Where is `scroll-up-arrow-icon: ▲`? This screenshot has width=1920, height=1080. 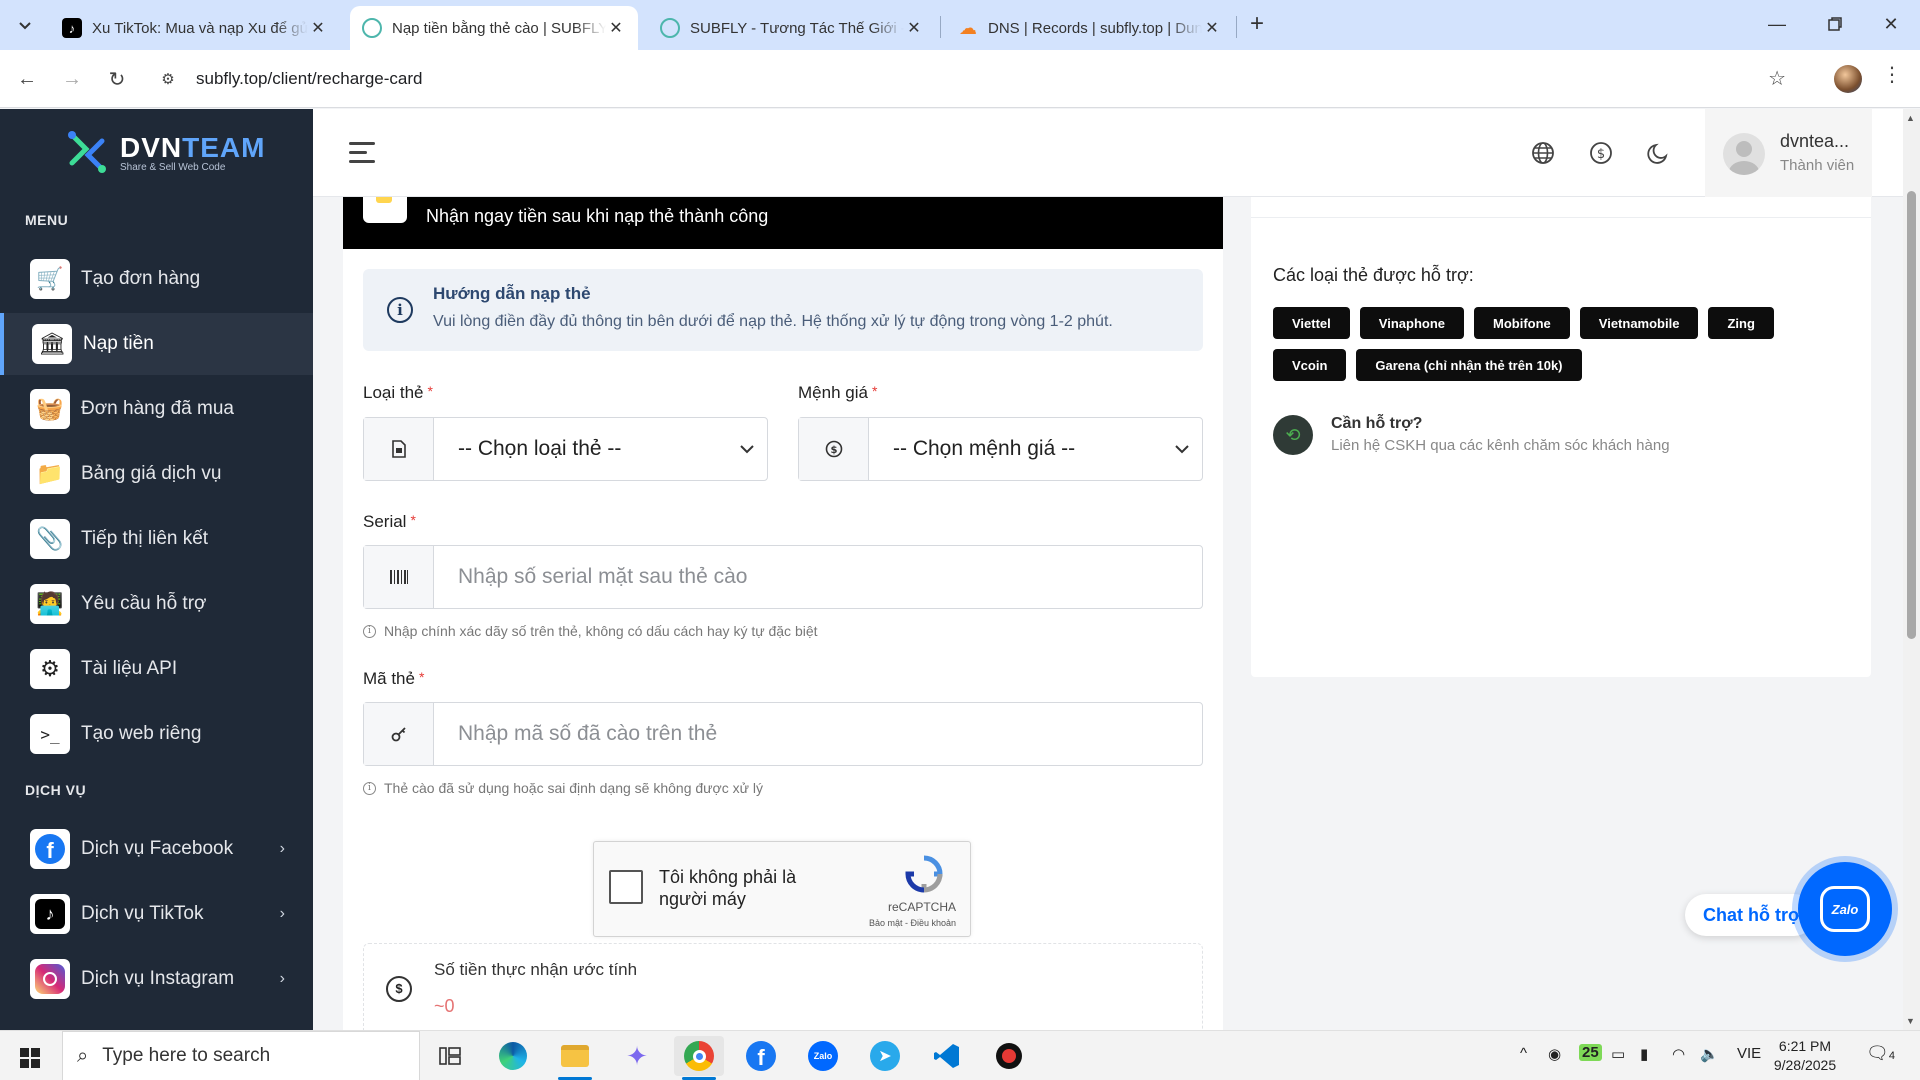 scroll-up-arrow-icon: ▲ is located at coordinates (1910, 118).